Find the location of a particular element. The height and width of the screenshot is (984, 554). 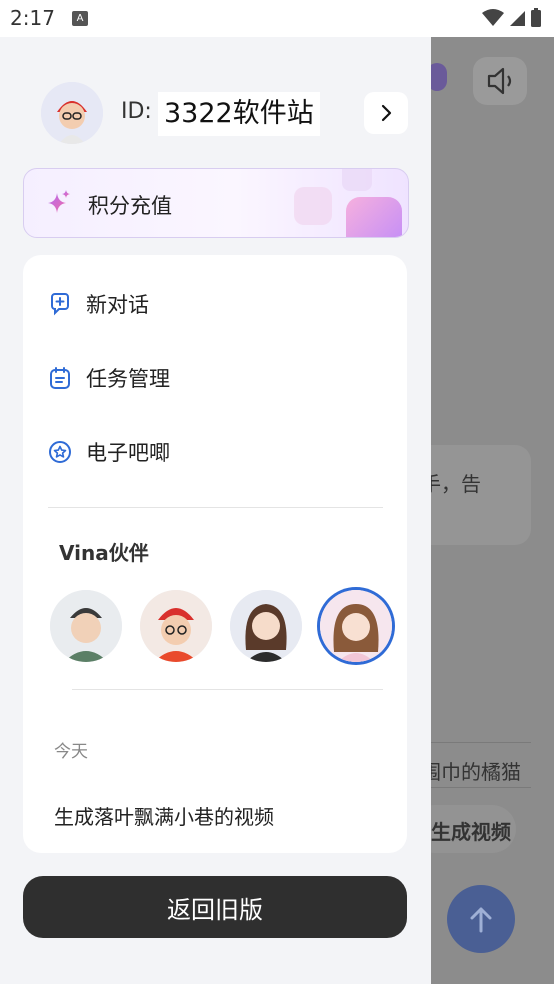

chat-plus-icon is located at coordinates (60, 304).